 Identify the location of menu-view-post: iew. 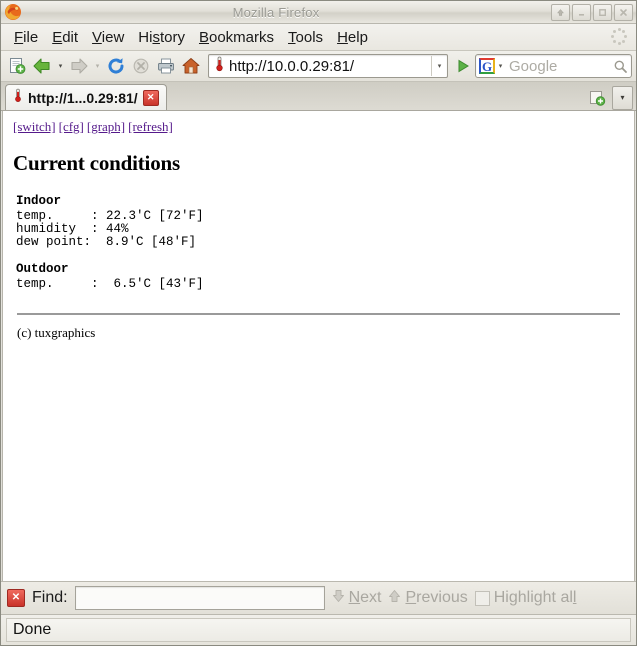
(113, 37).